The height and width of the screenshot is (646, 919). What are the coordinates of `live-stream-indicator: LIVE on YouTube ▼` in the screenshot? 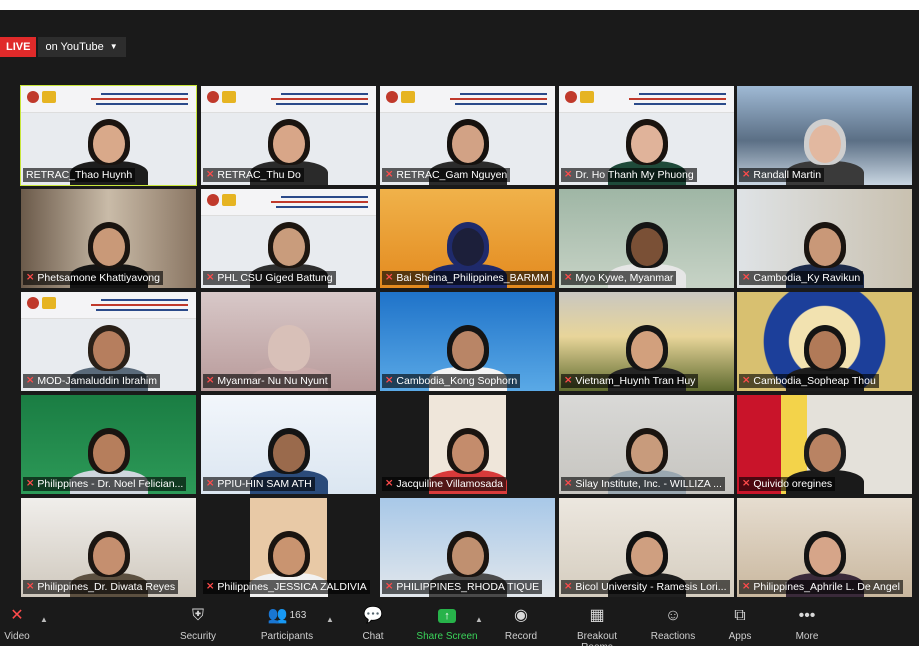 It's located at (63, 47).